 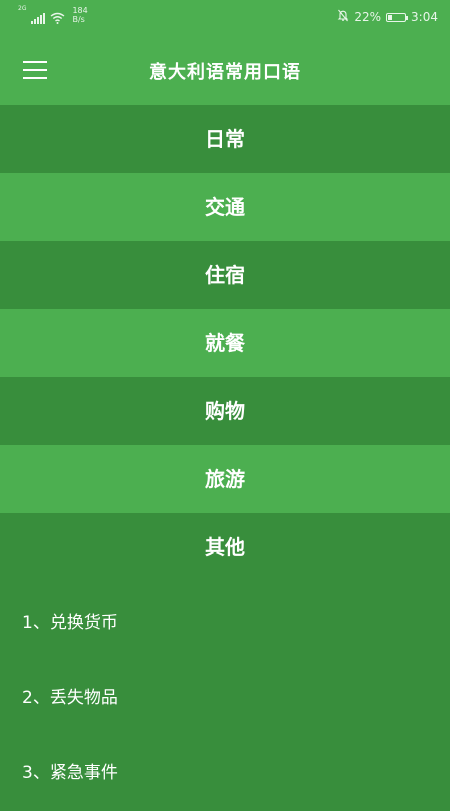 I want to click on battery-icon, so click(x=397, y=17).